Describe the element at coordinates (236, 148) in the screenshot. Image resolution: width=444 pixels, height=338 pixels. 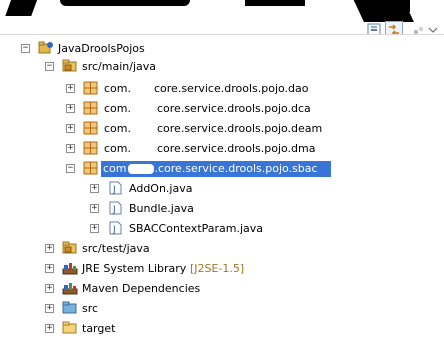
I see `package-suffix: core.service.drools.pojo.dma` at that location.